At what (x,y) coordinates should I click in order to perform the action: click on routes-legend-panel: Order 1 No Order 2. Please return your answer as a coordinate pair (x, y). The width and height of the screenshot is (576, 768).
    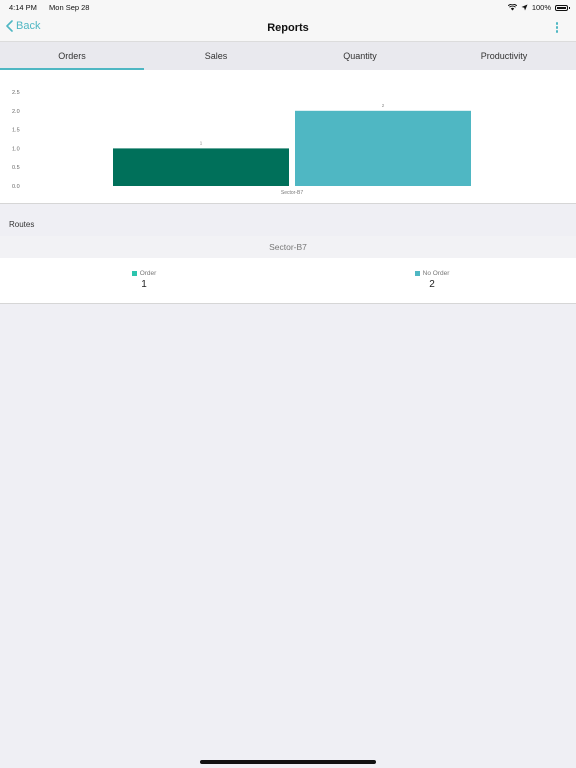
    Looking at the image, I should click on (288, 281).